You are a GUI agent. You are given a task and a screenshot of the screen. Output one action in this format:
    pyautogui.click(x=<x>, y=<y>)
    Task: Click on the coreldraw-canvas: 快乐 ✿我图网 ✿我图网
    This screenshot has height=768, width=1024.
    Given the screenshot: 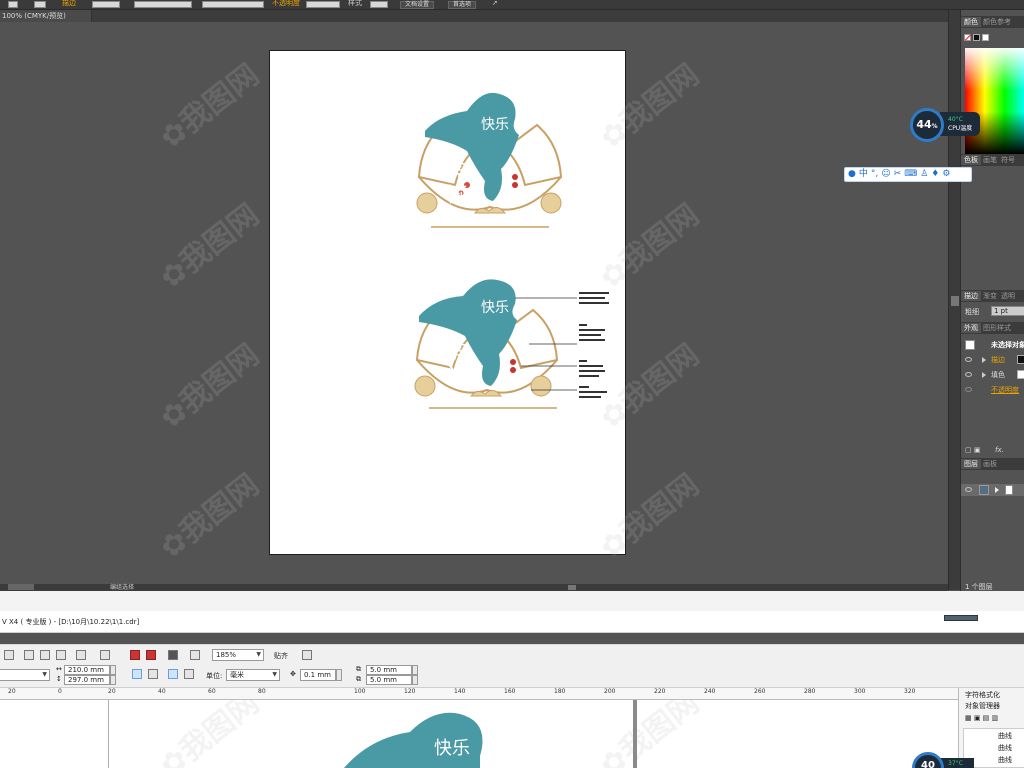 What is the action you would take?
    pyautogui.click(x=479, y=734)
    